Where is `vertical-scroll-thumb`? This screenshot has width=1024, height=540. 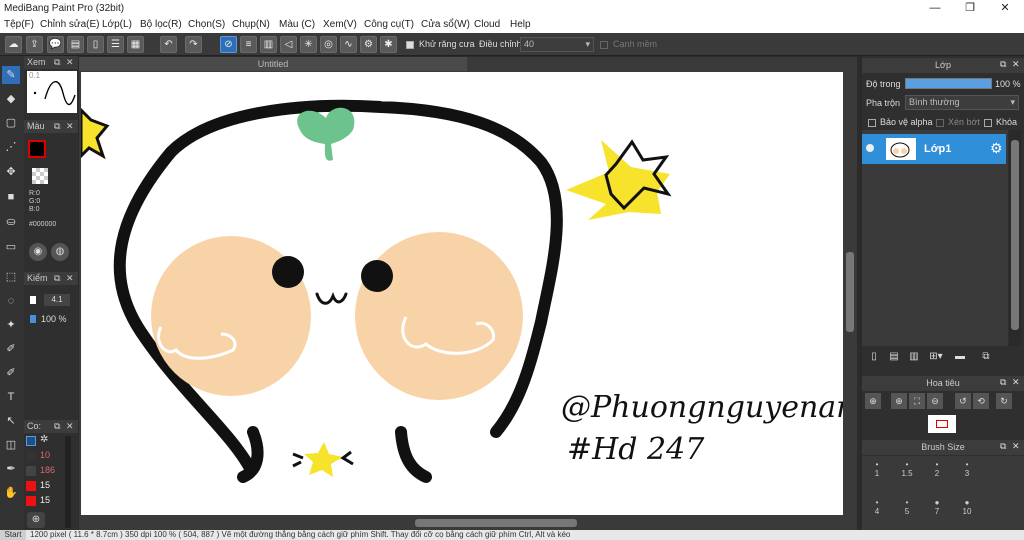 vertical-scroll-thumb is located at coordinates (850, 292).